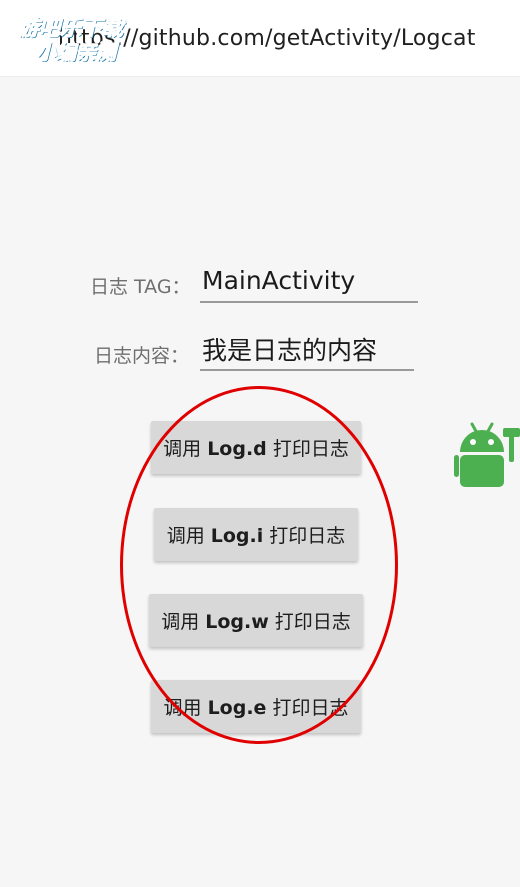 The height and width of the screenshot is (887, 520). I want to click on log-e-button: 调用 Log.e 打印日志, so click(256, 706).